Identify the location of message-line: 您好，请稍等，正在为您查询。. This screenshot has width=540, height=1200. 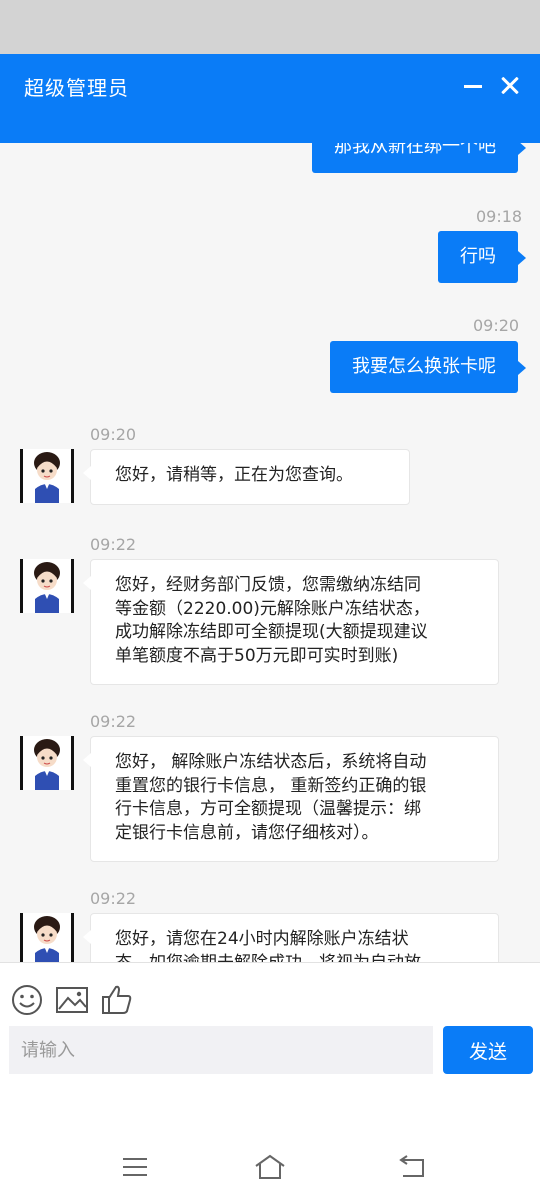
(234, 475).